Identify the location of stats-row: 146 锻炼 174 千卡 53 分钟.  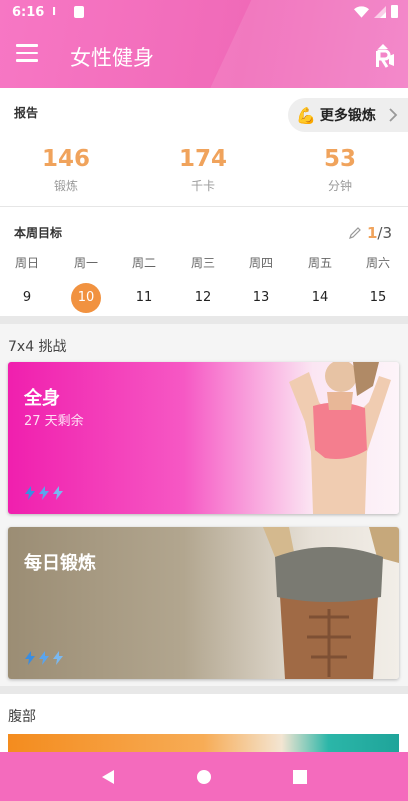
(204, 176).